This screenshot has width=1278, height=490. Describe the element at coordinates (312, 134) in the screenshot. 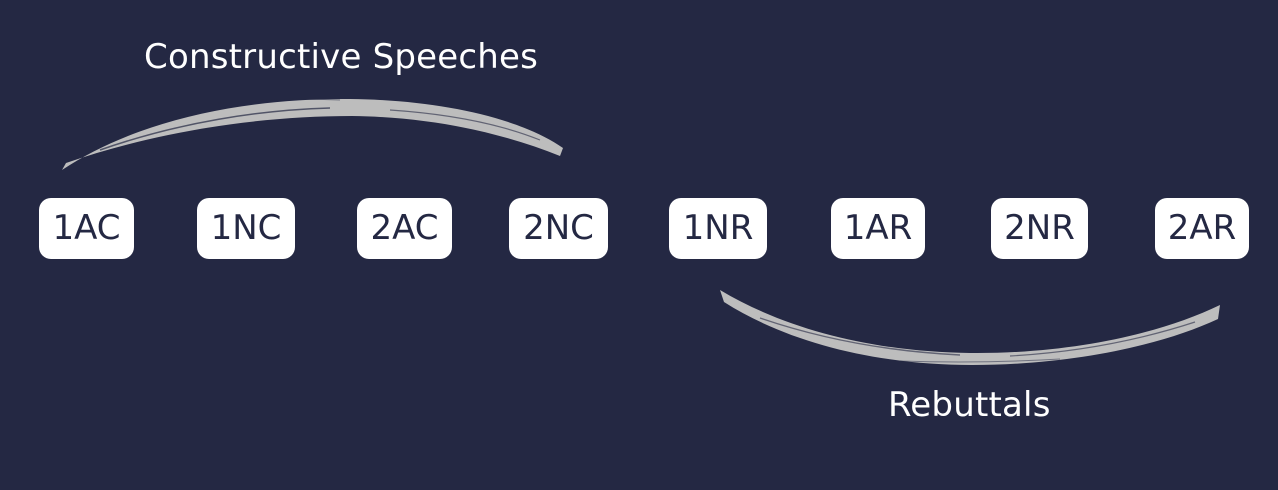

I see `constructive-brush-arc-icon` at that location.